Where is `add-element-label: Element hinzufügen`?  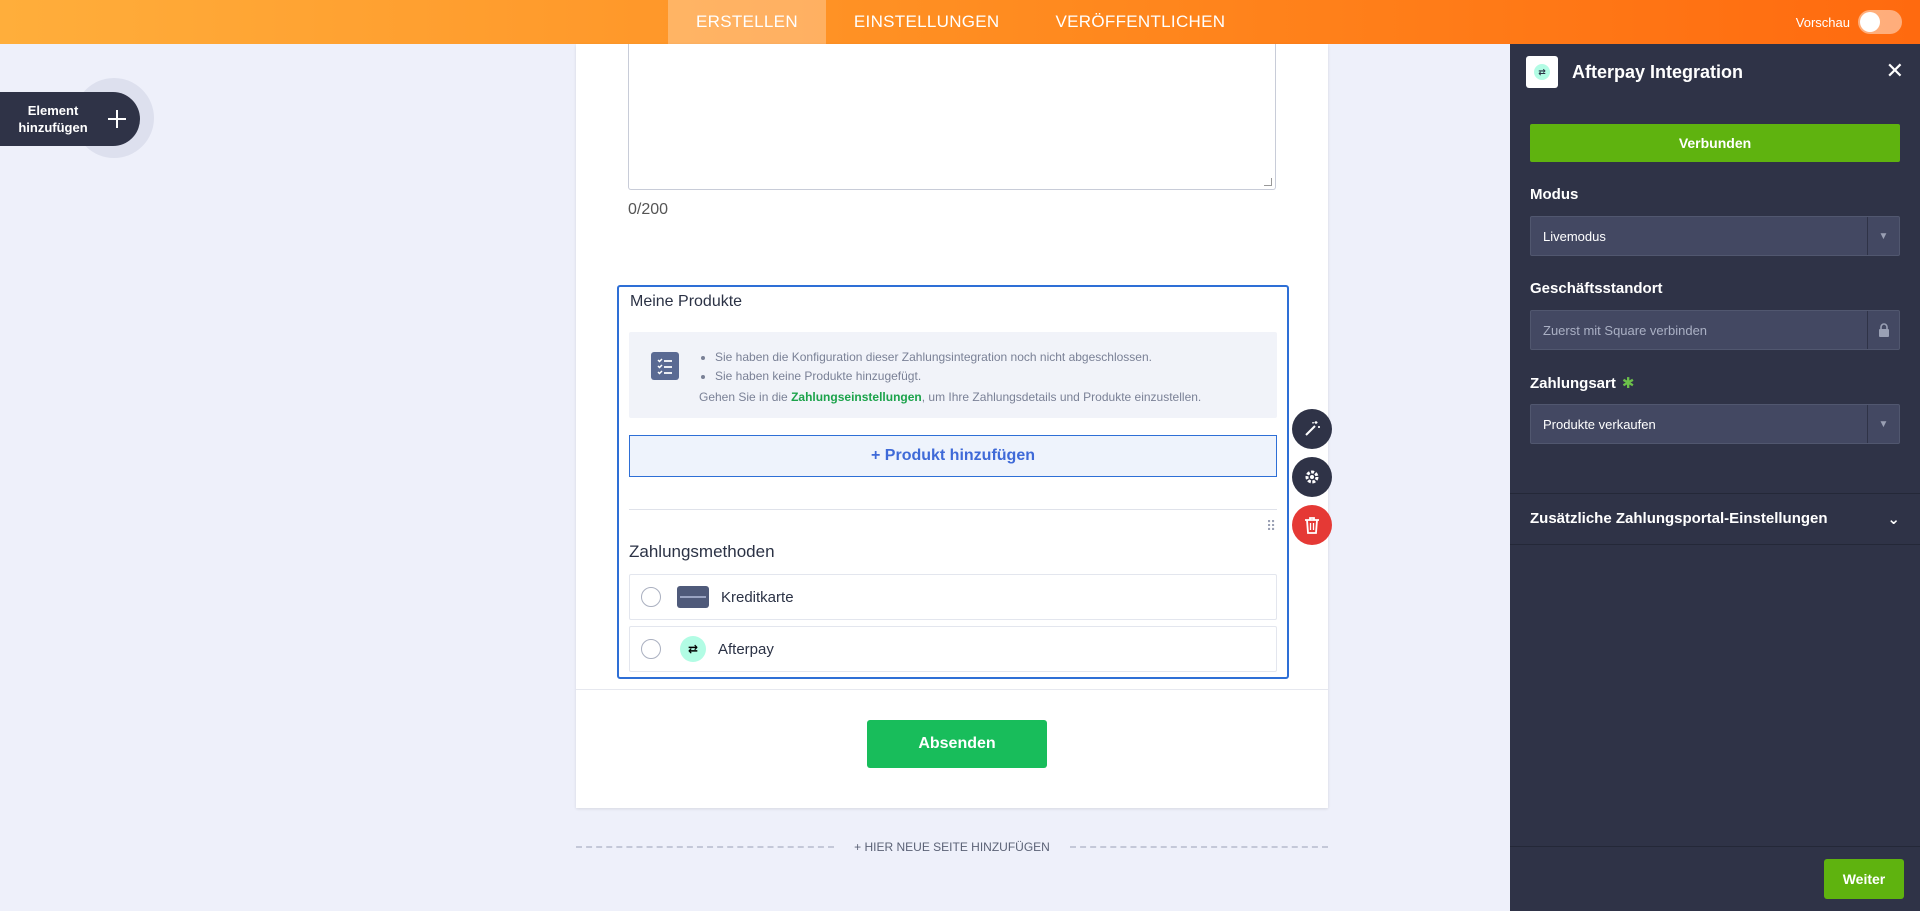
add-element-label: Element hinzufügen is located at coordinates (53, 119).